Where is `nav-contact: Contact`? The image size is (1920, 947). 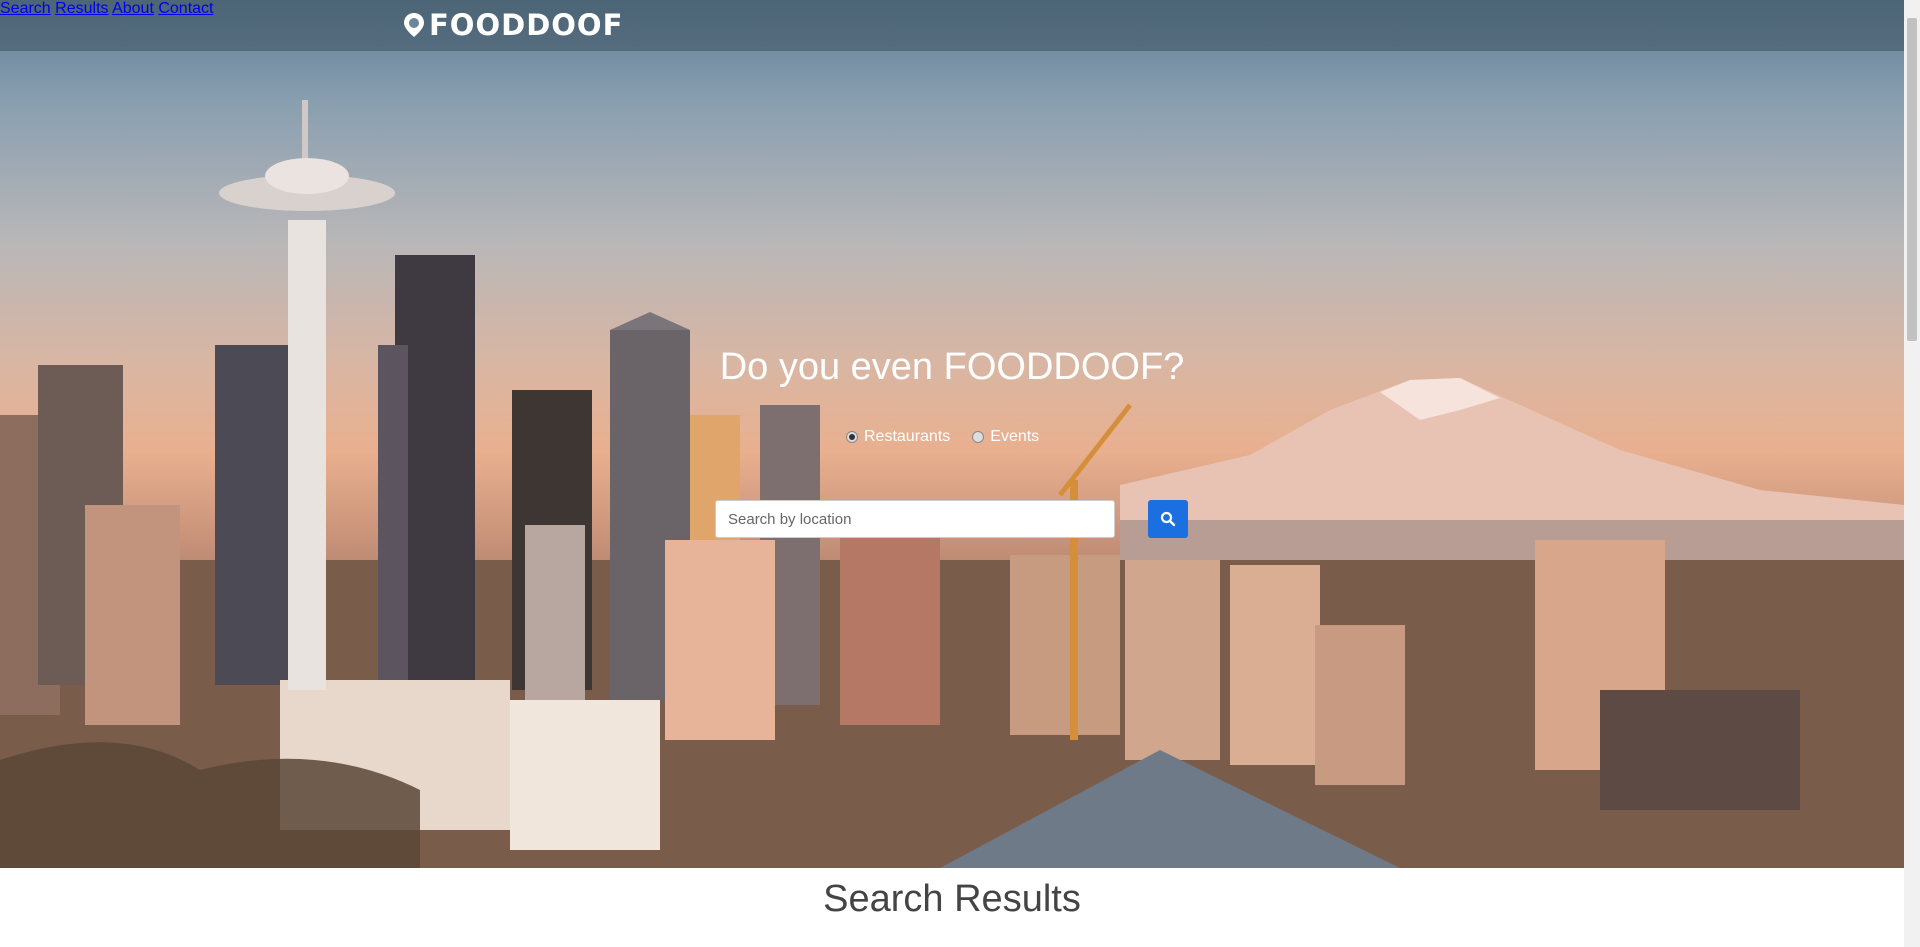 nav-contact: Contact is located at coordinates (185, 8).